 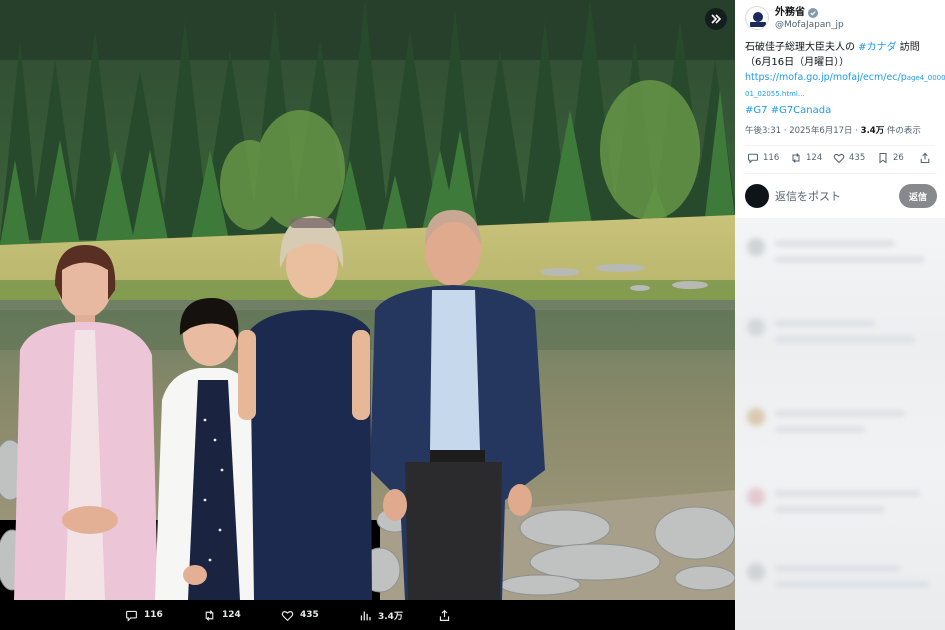 I want to click on media-action-bar: 116 124 435 3.4万, so click(x=367, y=615).